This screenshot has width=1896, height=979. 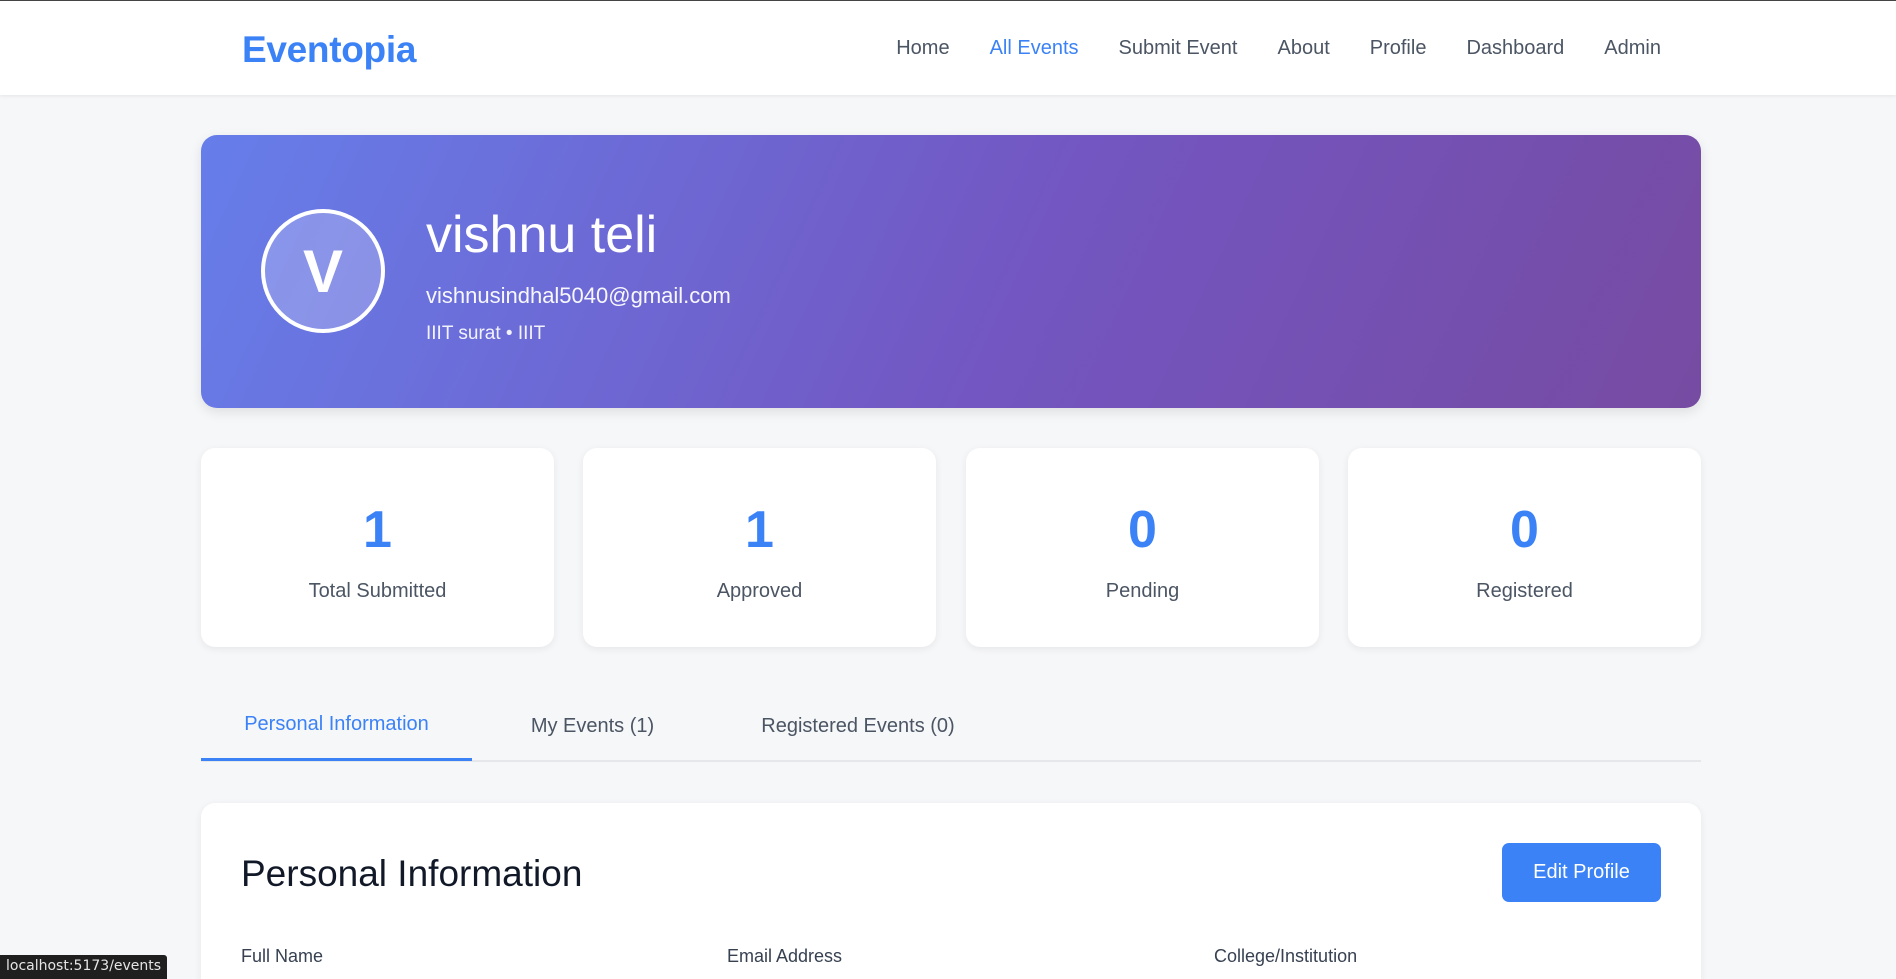 What do you see at coordinates (542, 235) in the screenshot?
I see `profile-name: vishnu teli` at bounding box center [542, 235].